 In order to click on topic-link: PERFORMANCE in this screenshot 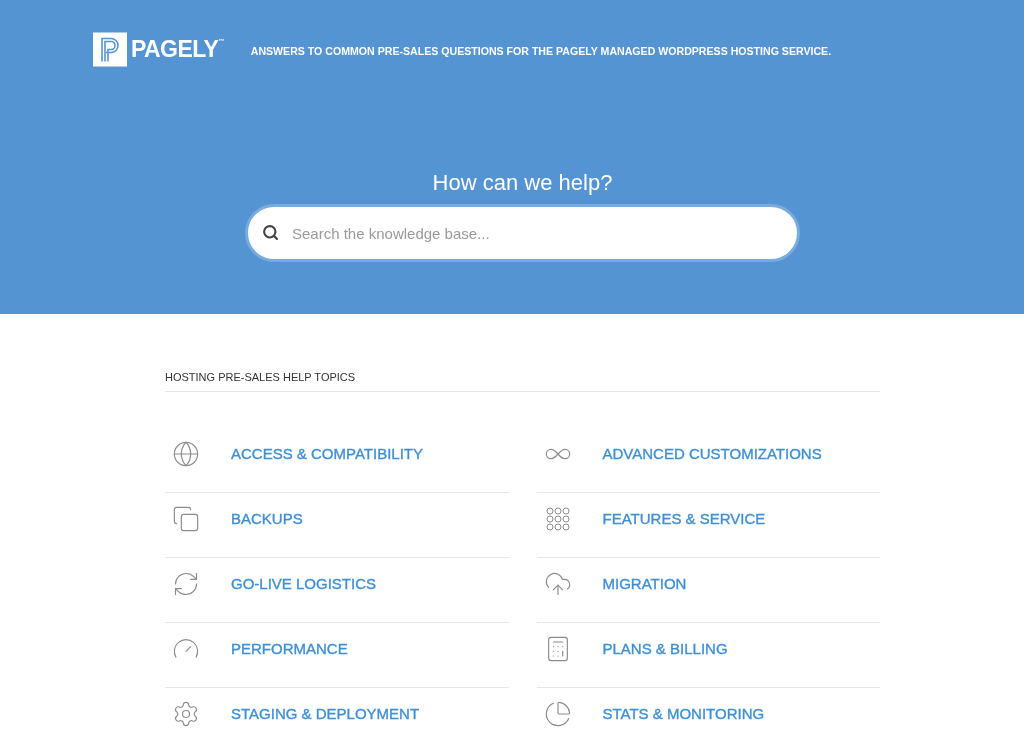, I will do `click(289, 649)`.